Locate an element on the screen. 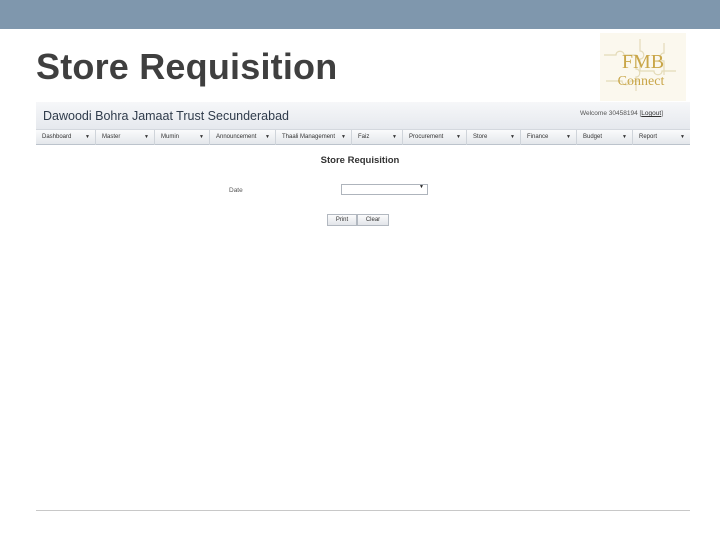 This screenshot has width=720, height=540. nav-label: Faiz is located at coordinates (364, 137).